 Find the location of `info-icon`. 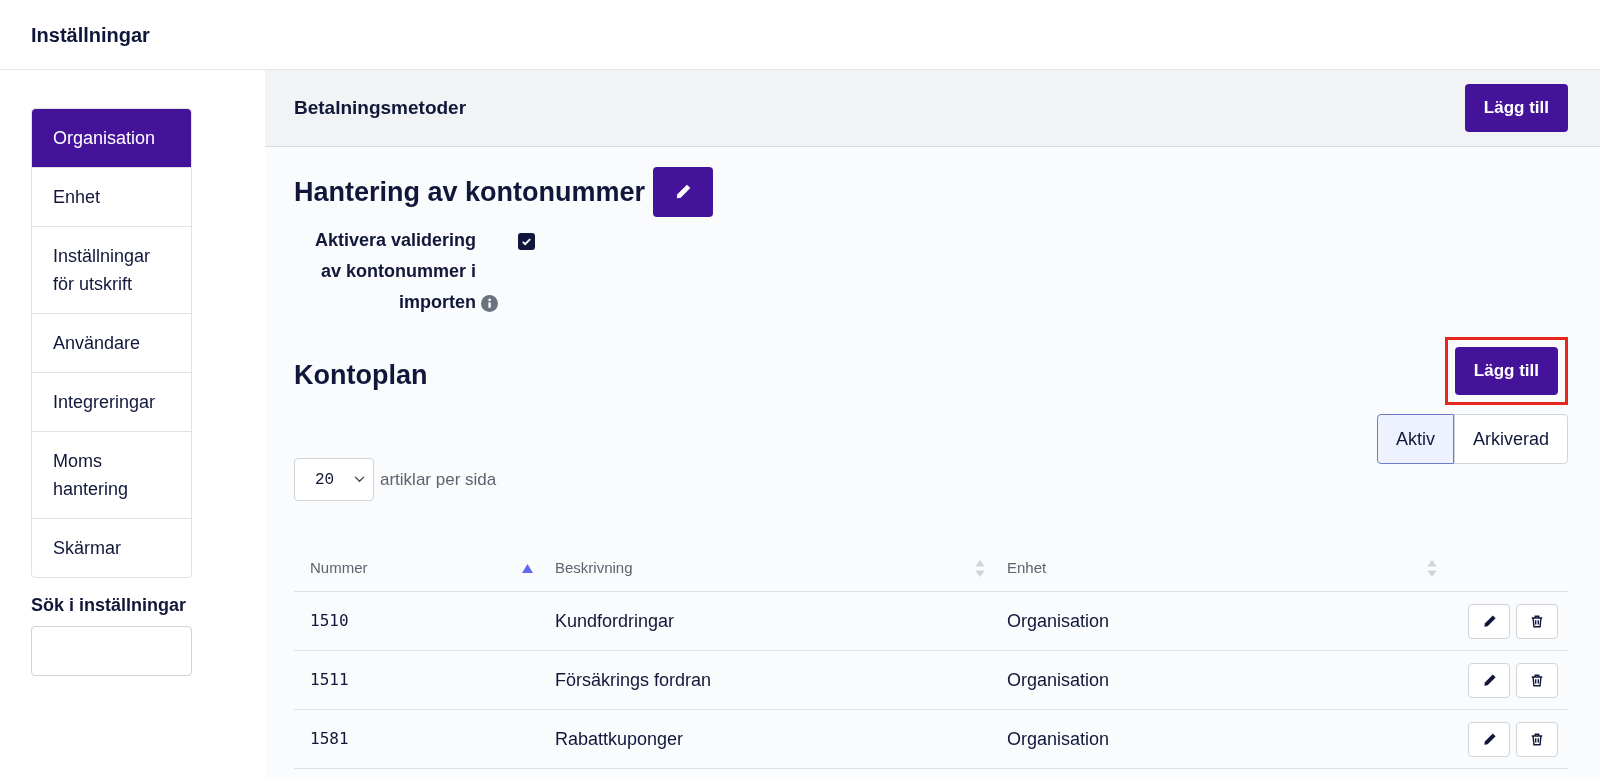

info-icon is located at coordinates (489, 303).